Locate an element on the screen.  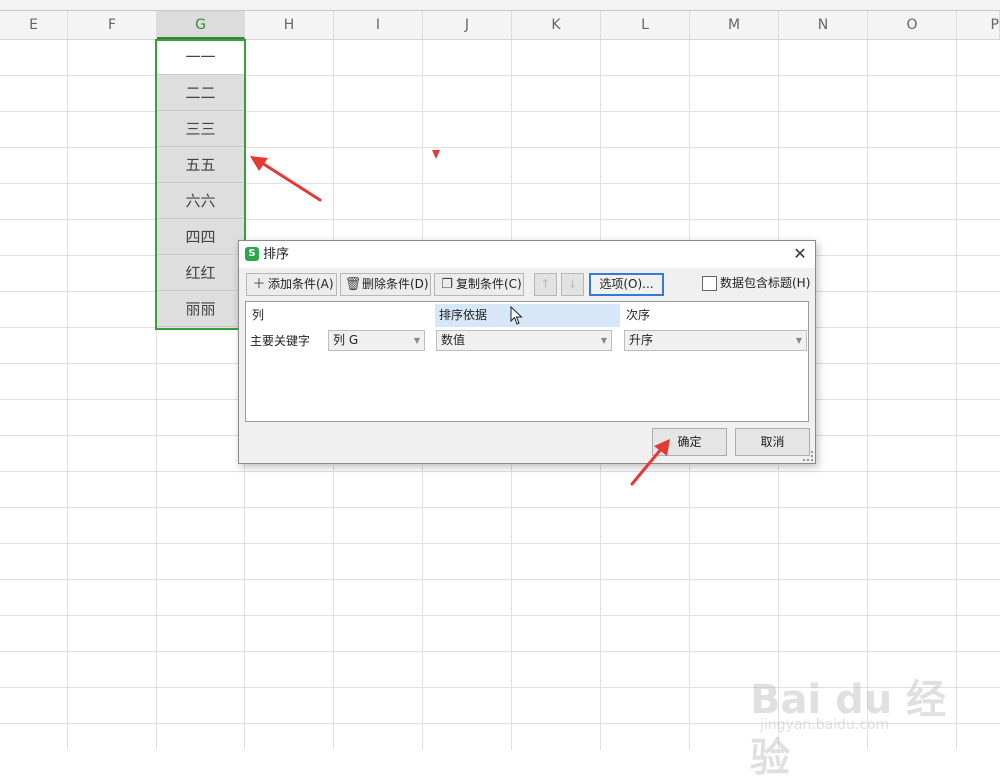
red-arrow-ok is located at coordinates (650, 462).